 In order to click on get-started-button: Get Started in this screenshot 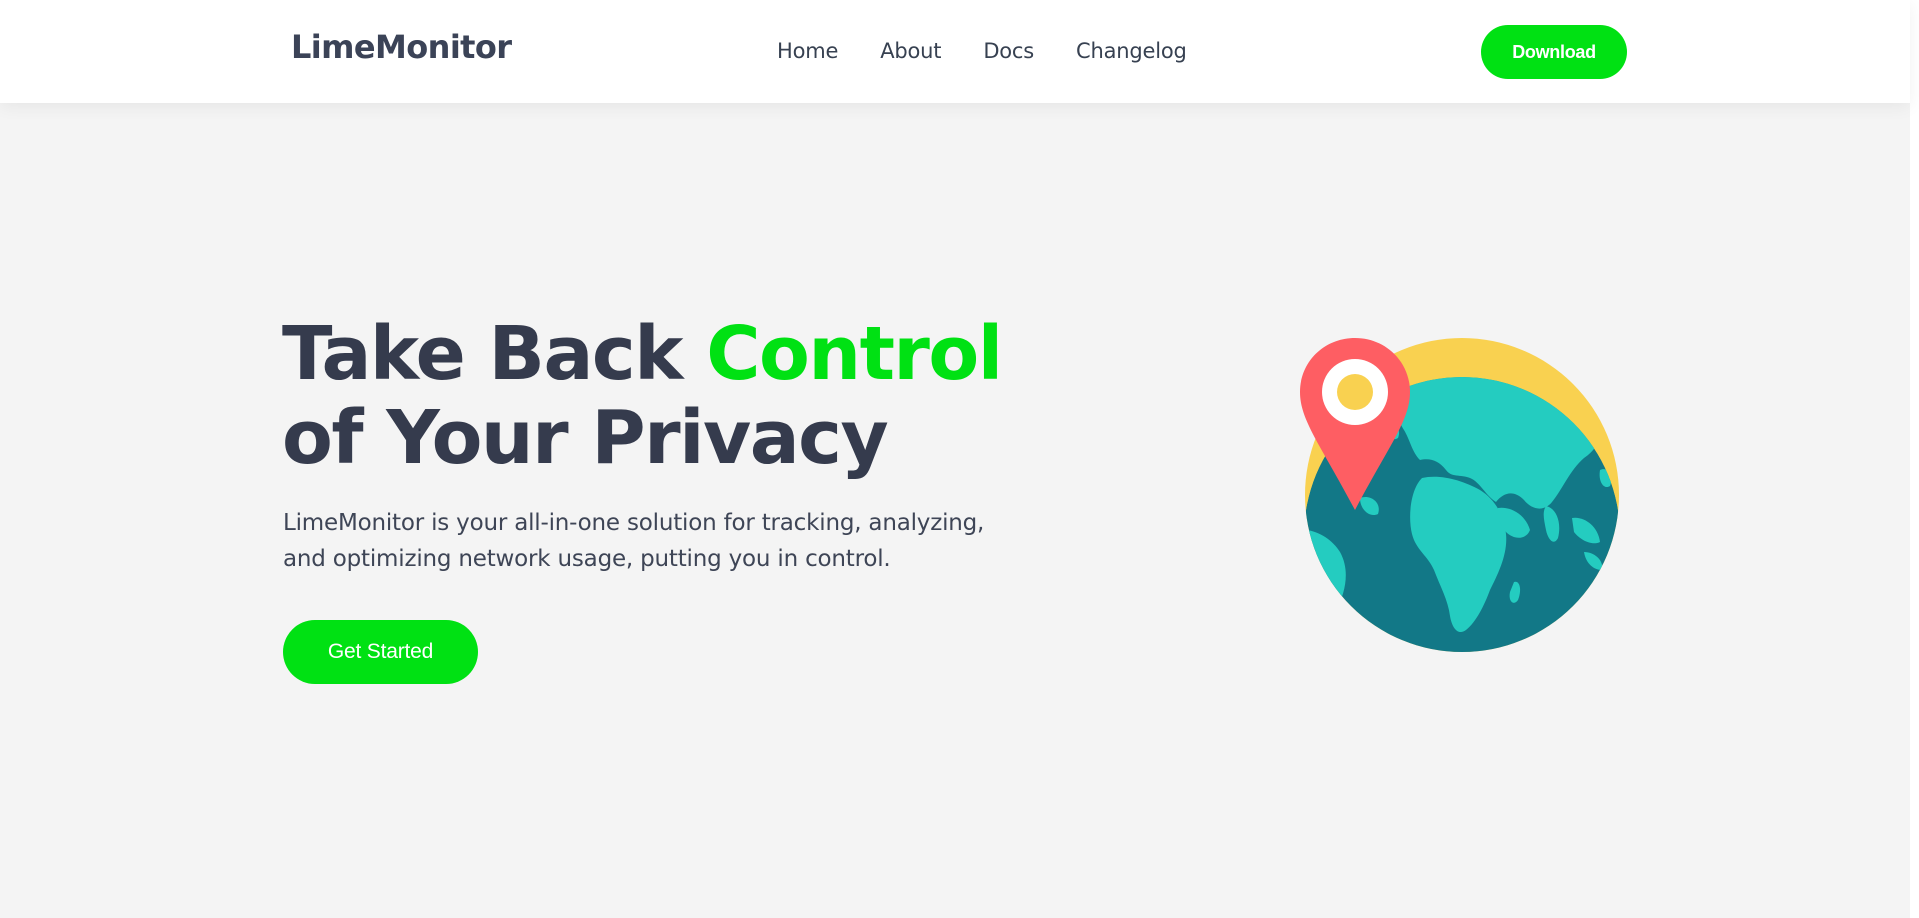, I will do `click(380, 652)`.